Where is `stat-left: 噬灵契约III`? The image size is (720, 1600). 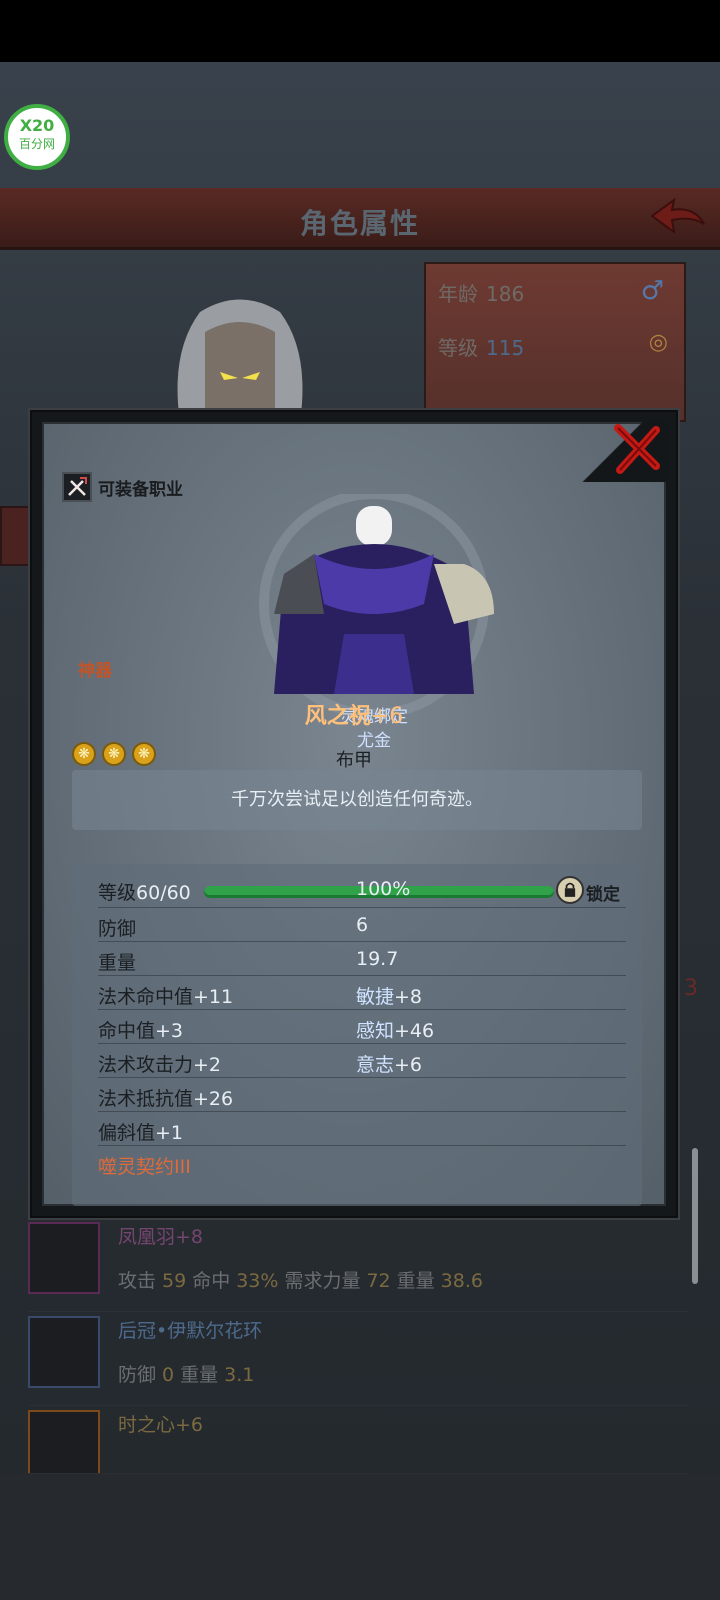 stat-left: 噬灵契约III is located at coordinates (144, 1165).